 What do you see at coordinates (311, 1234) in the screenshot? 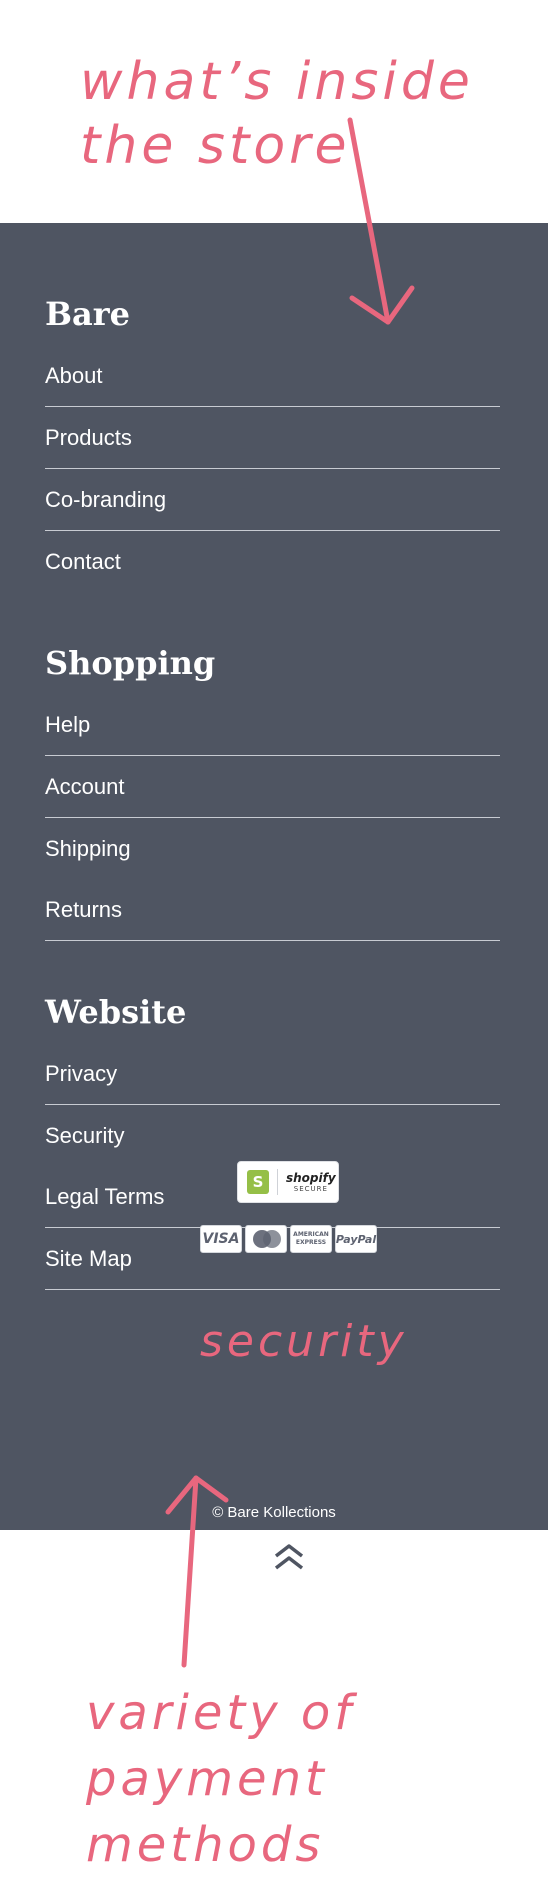
I see `amex-line: AMERICAN` at bounding box center [311, 1234].